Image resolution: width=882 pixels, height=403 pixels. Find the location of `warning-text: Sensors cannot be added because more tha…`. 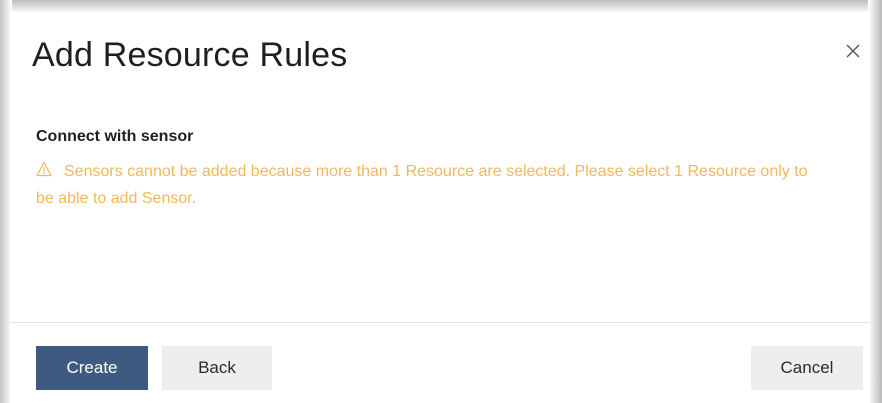

warning-text: Sensors cannot be added because more tha… is located at coordinates (422, 185).